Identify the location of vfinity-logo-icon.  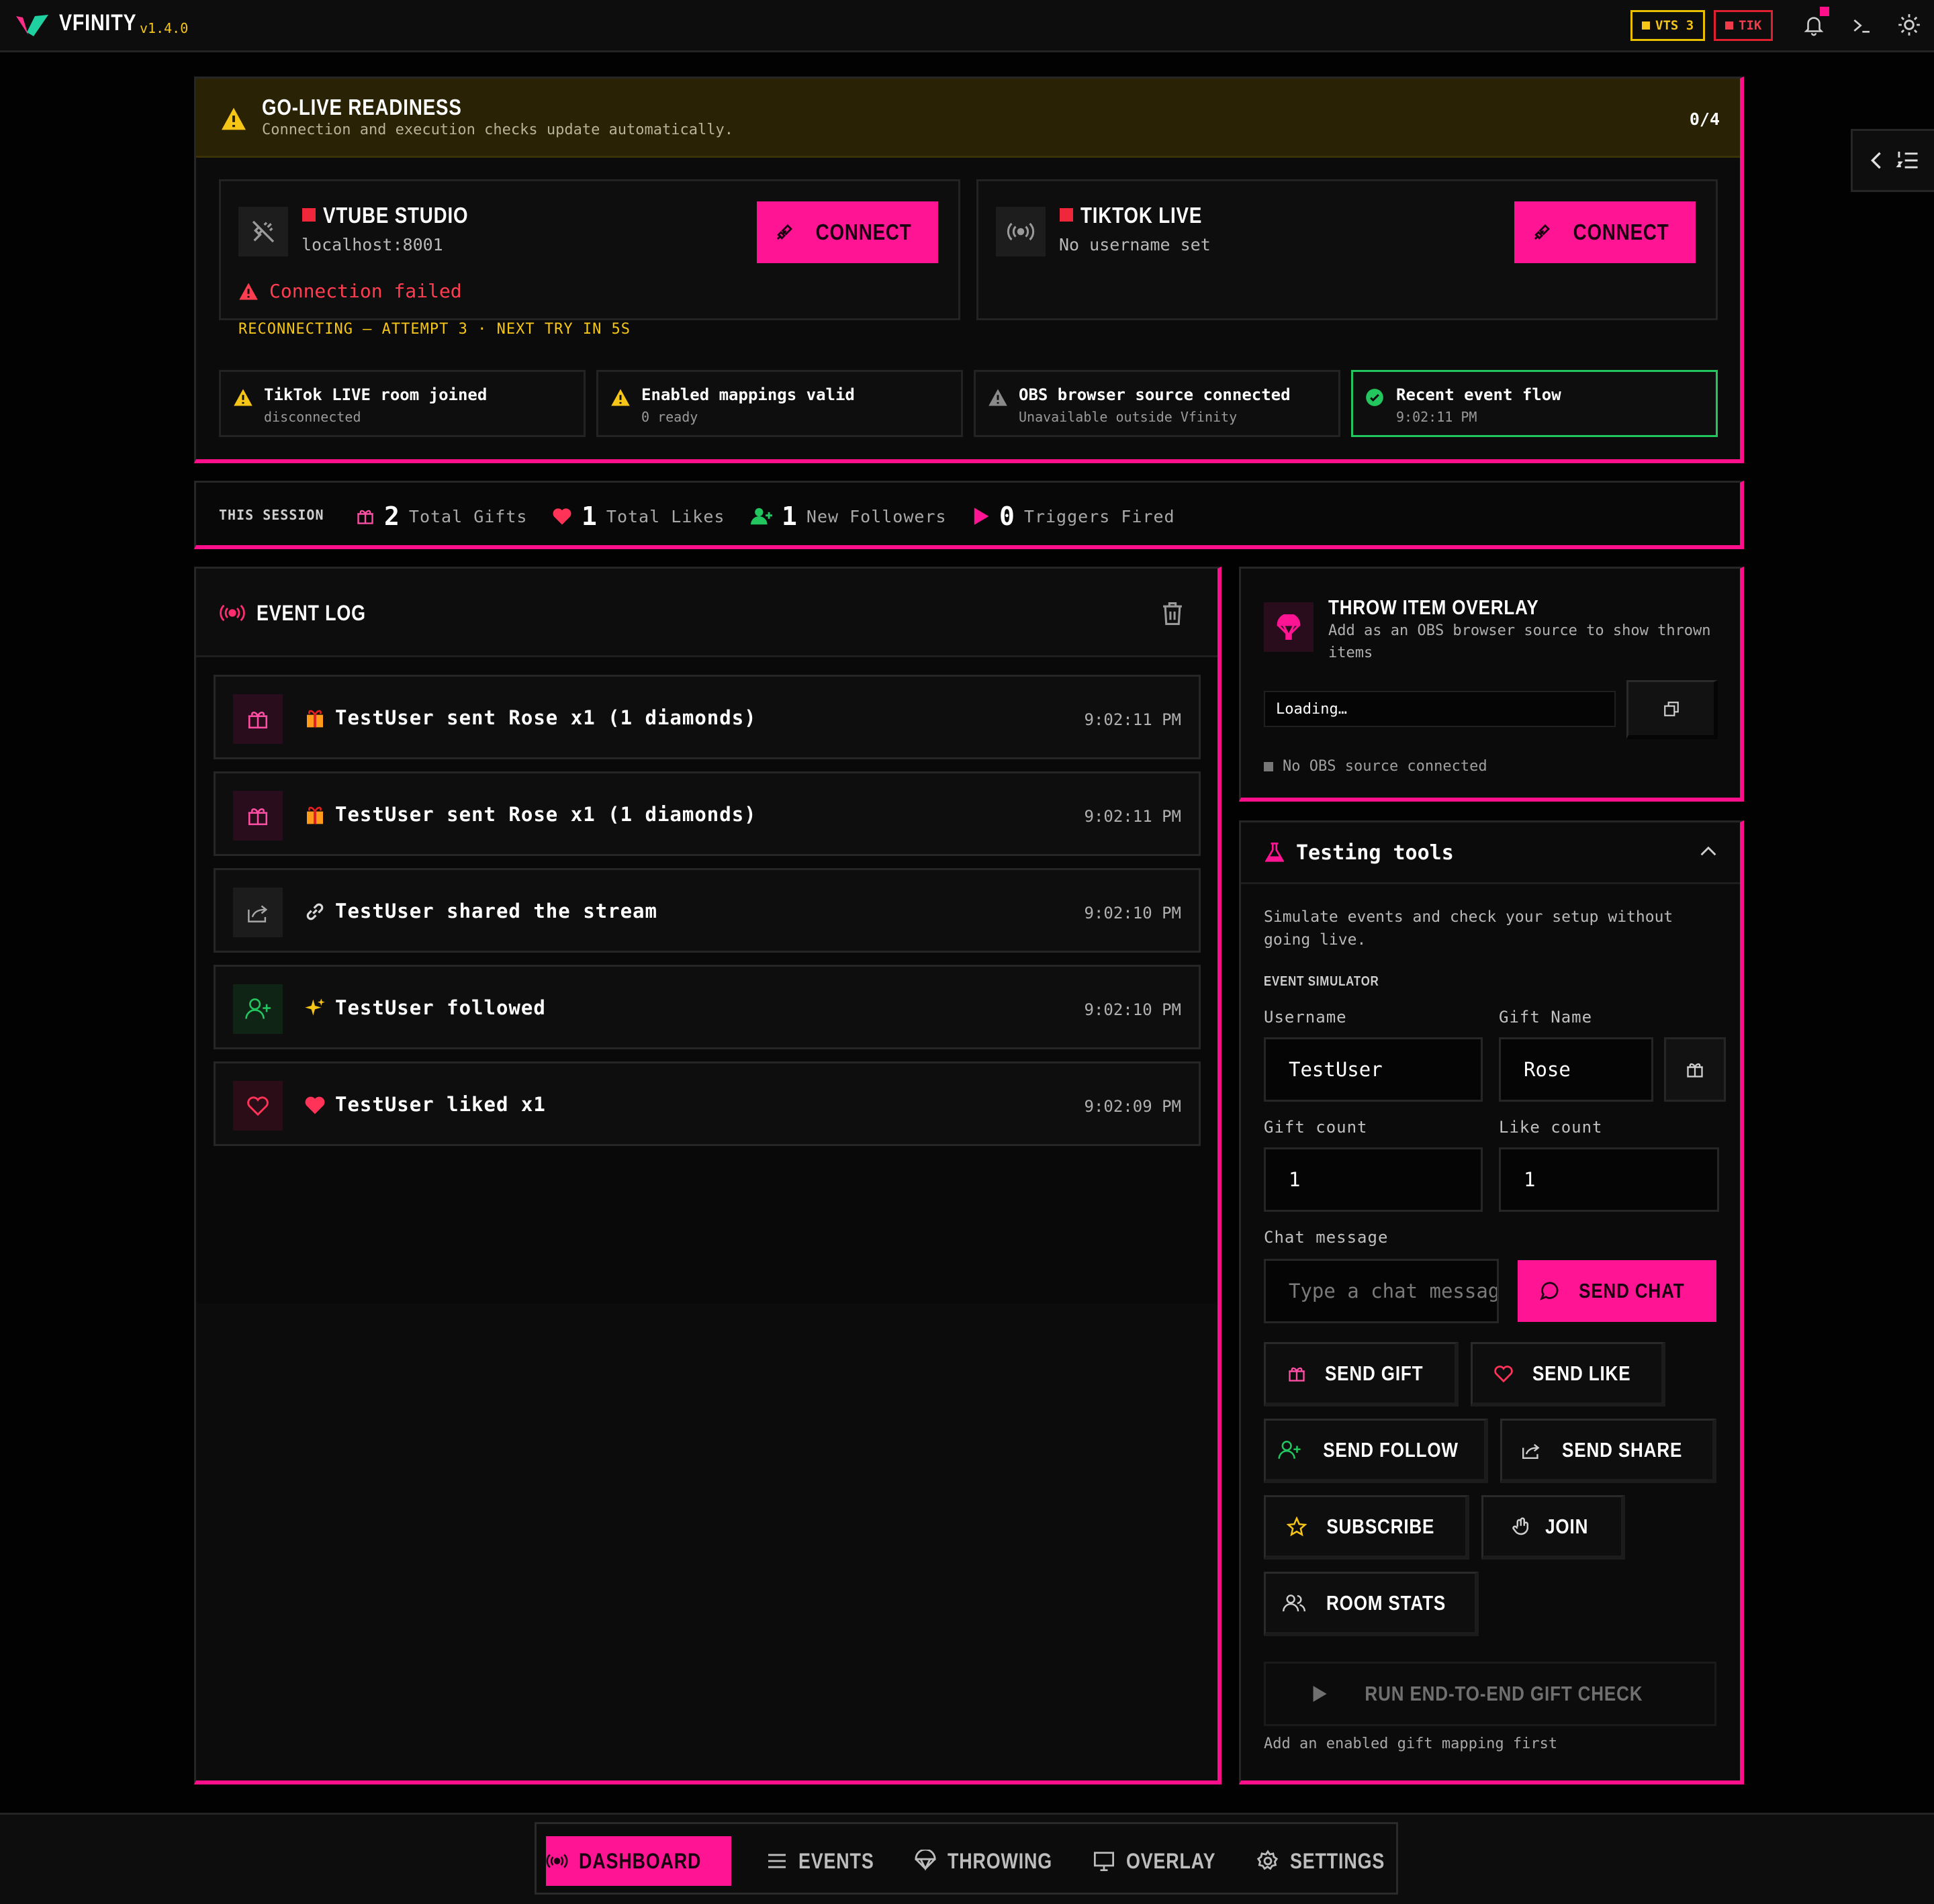
(32, 25).